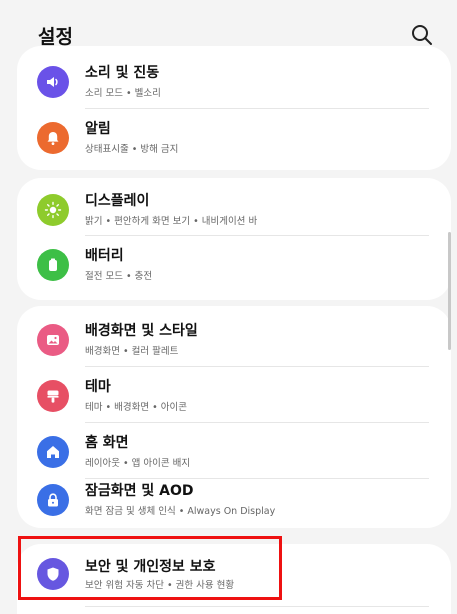 This screenshot has width=457, height=614. What do you see at coordinates (123, 93) in the screenshot?
I see `settings-item-subtitle: 소리 모드 • 벨소리` at bounding box center [123, 93].